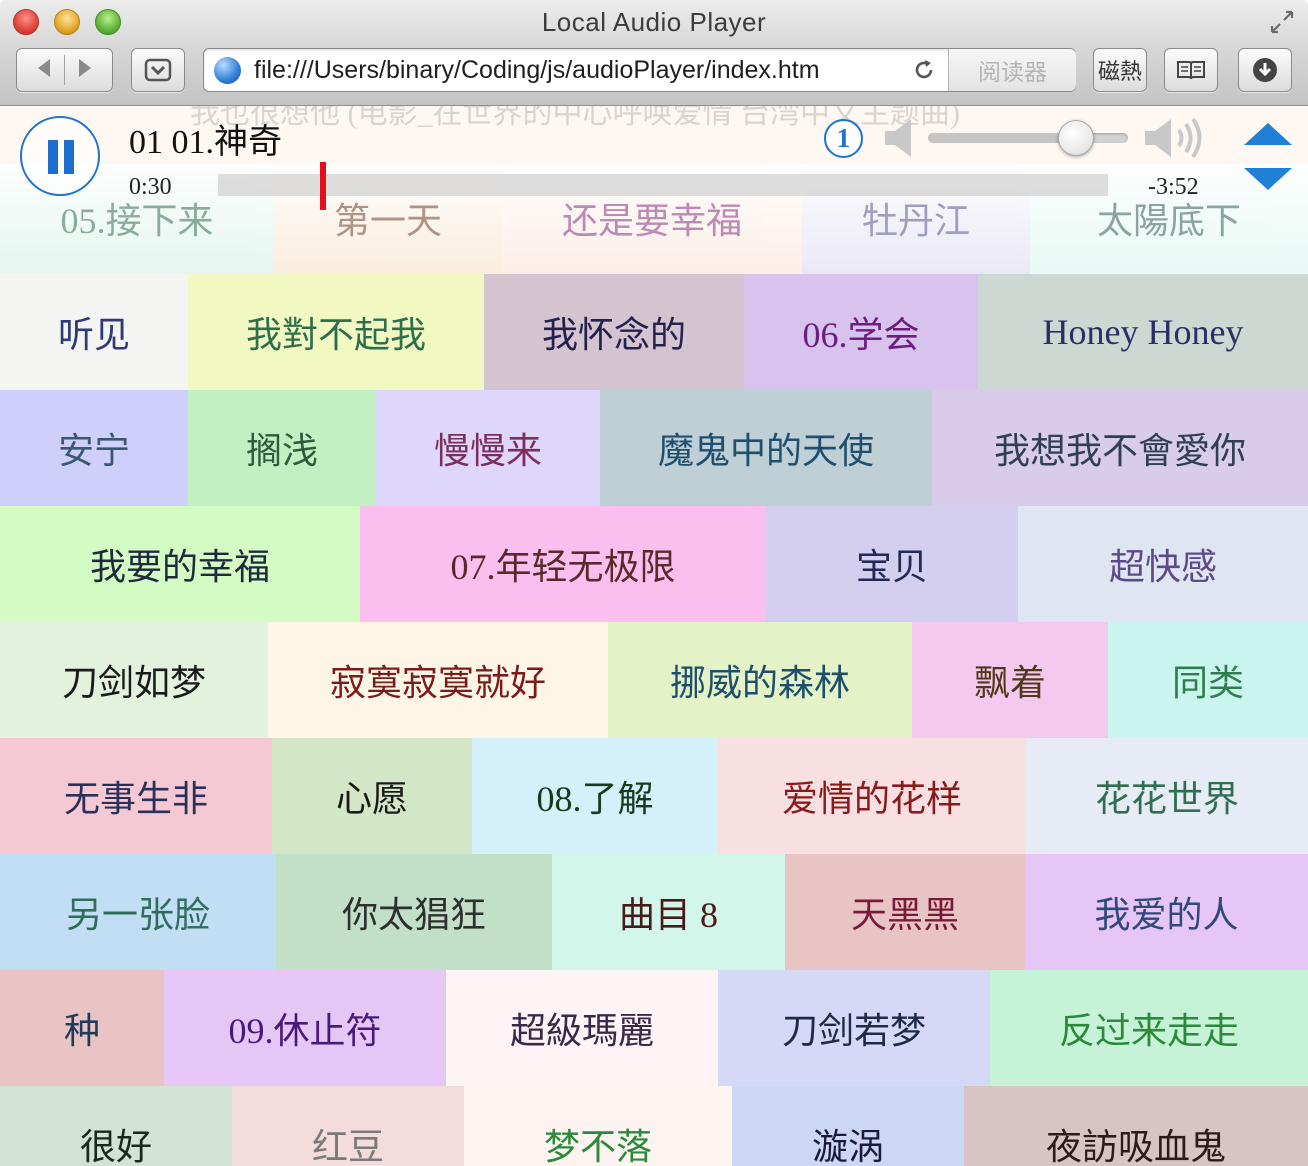 This screenshot has width=1308, height=1166. I want to click on song-tile: 爱情的花样, so click(872, 796).